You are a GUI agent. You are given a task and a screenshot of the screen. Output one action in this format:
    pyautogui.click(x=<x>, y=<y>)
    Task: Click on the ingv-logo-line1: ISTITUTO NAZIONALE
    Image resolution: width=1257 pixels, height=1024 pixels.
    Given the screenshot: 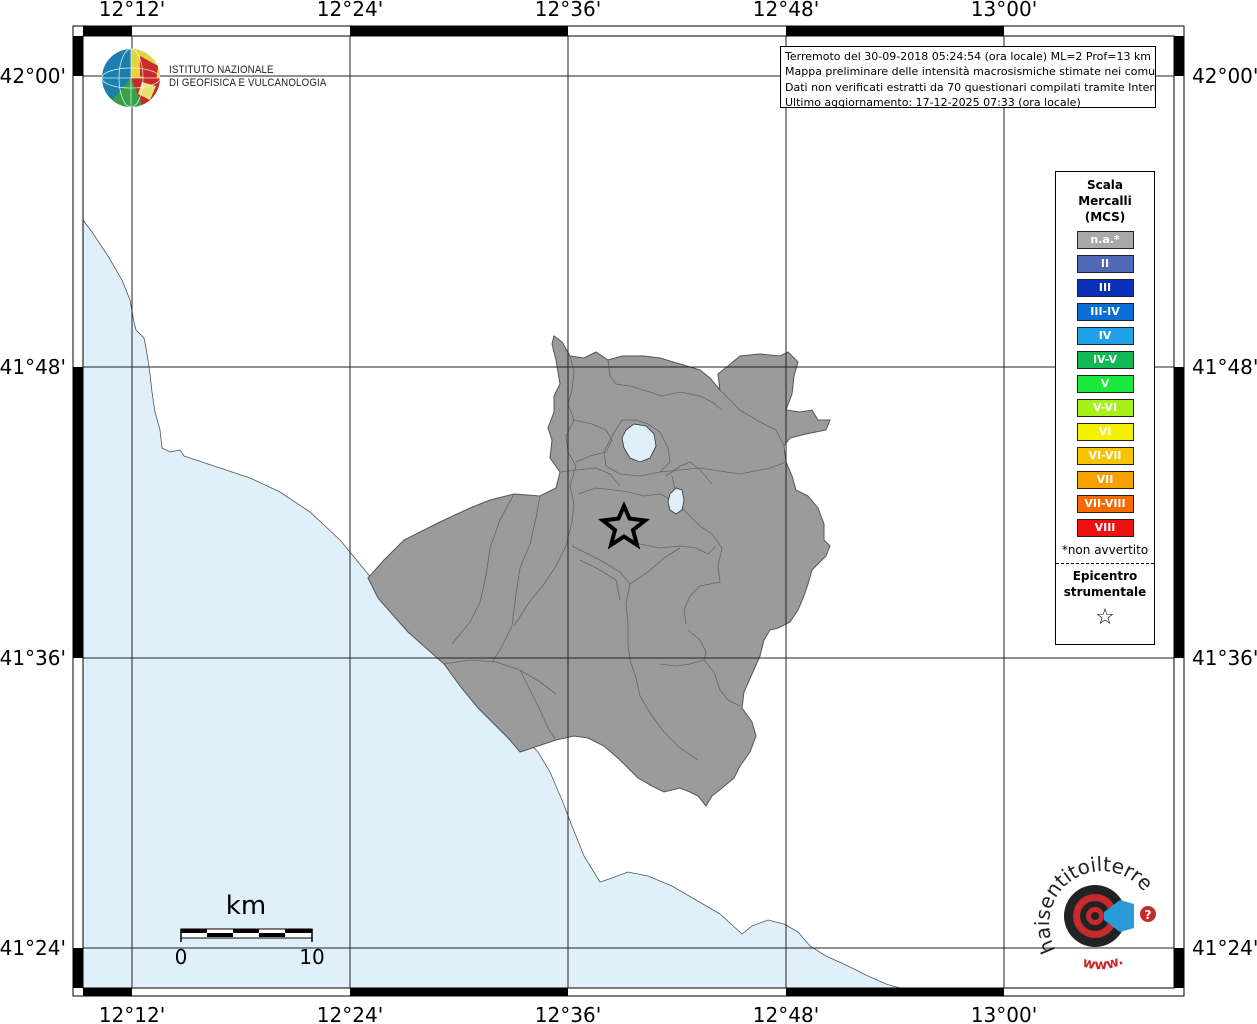 What is the action you would take?
    pyautogui.click(x=221, y=70)
    